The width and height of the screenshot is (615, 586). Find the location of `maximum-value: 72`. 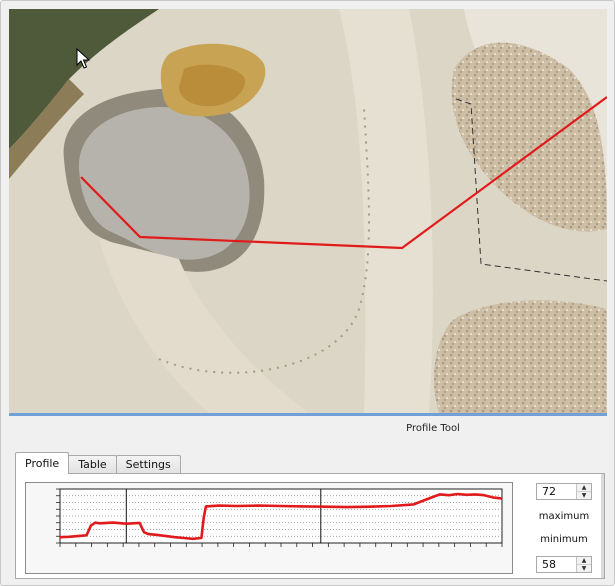

maximum-value: 72 is located at coordinates (549, 491).